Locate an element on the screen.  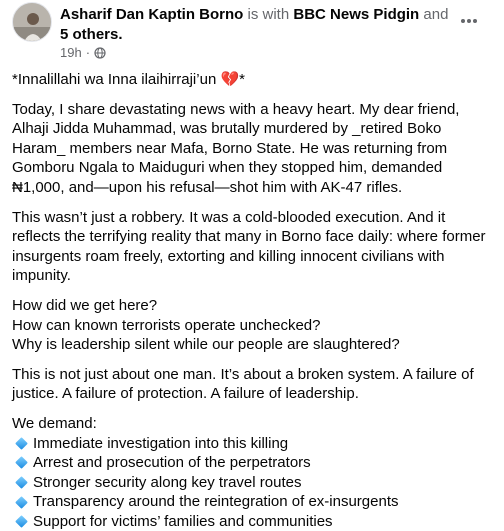
broken-heart-icon: 💔 is located at coordinates (229, 79).